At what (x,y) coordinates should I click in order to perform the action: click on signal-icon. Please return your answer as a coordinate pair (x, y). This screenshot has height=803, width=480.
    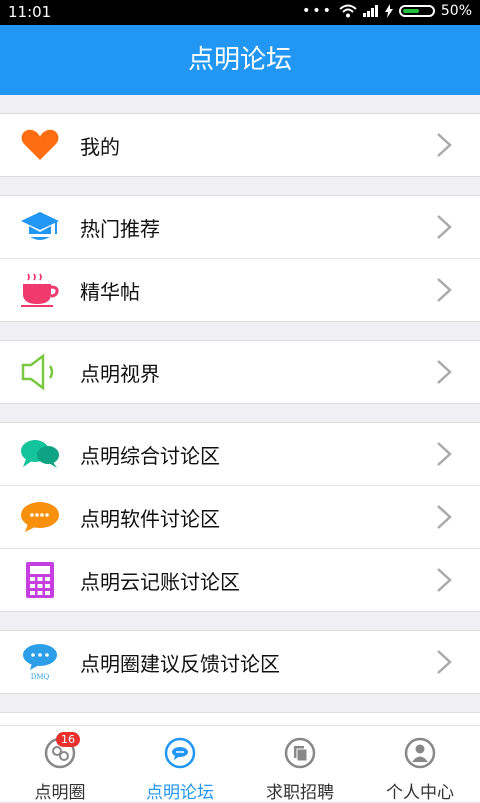
    Looking at the image, I should click on (370, 11).